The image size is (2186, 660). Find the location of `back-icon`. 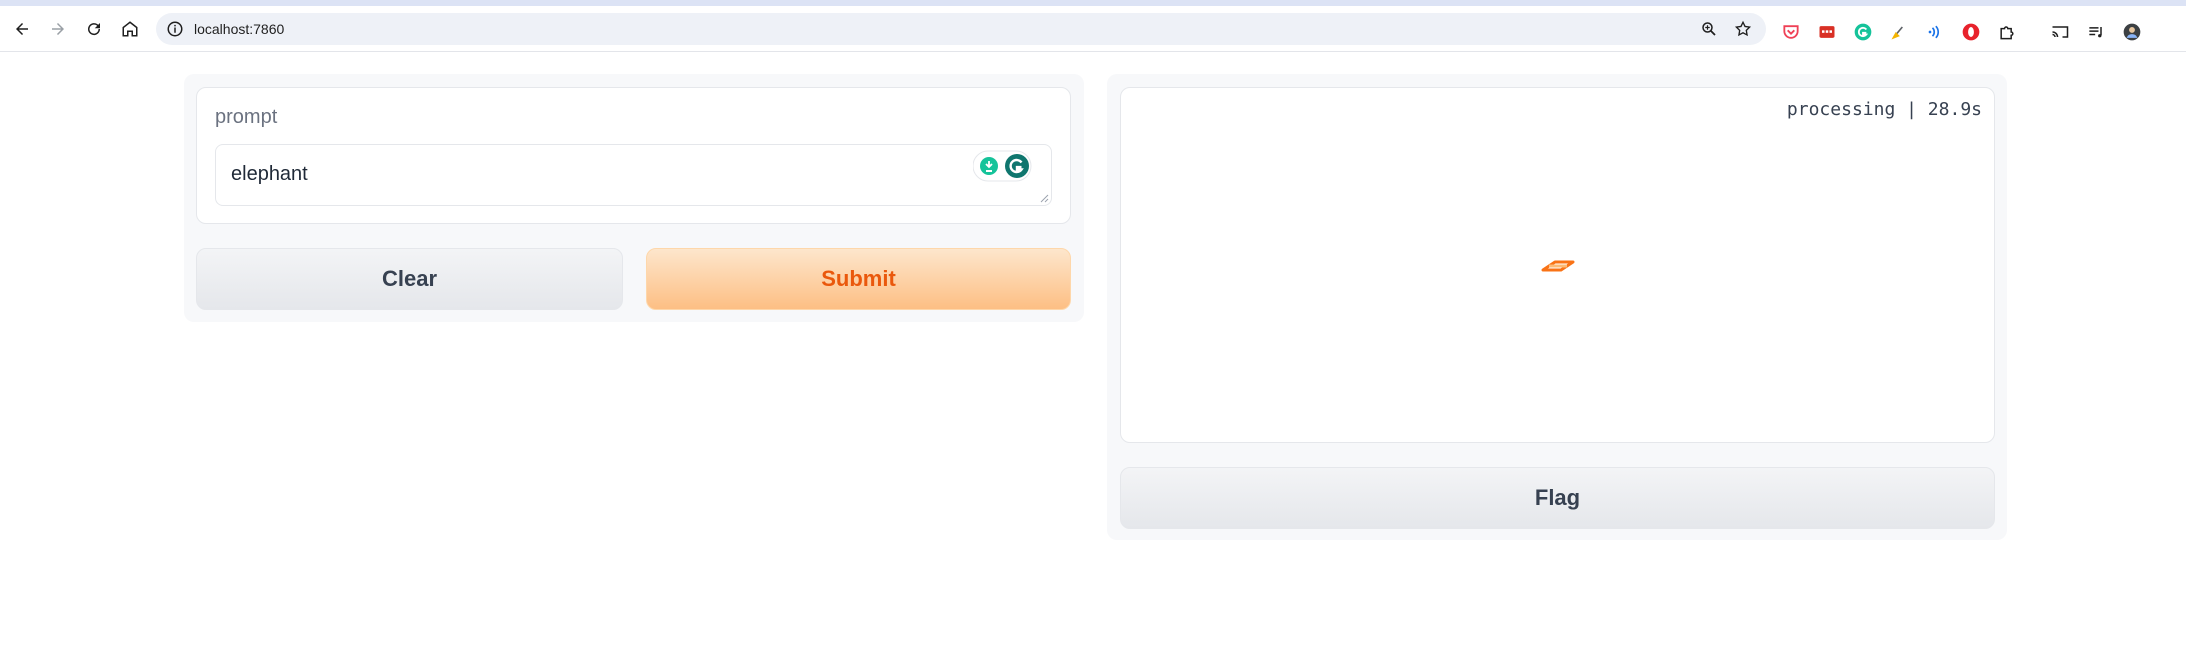

back-icon is located at coordinates (22, 29).